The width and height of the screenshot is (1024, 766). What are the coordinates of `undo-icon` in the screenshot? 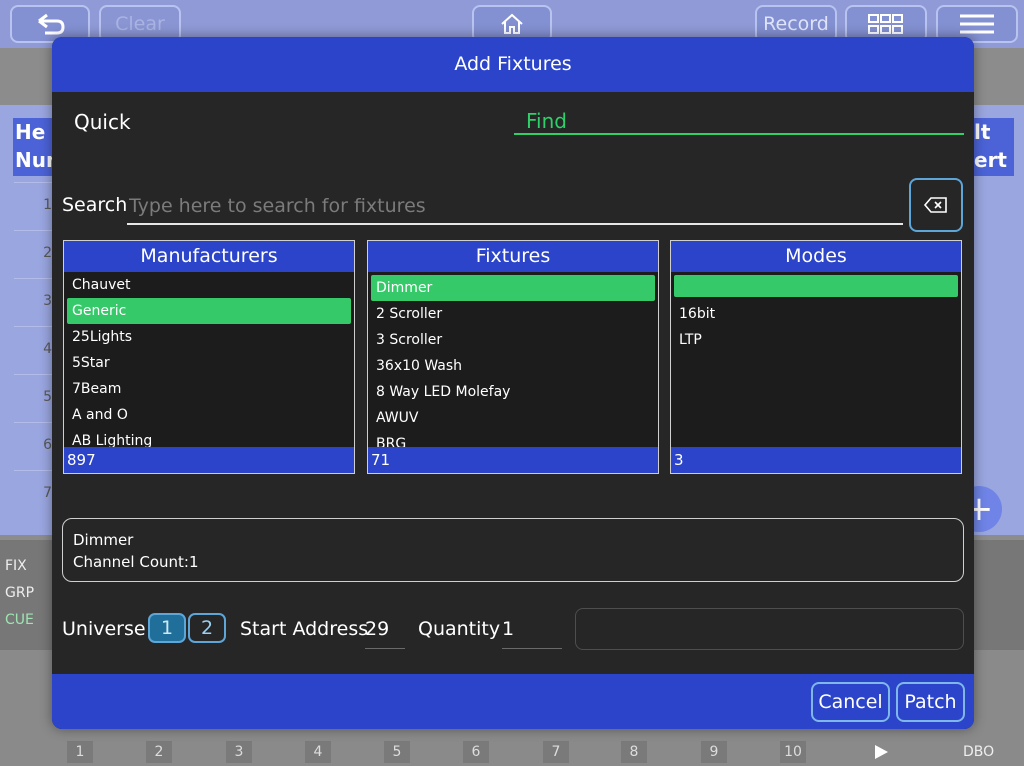 It's located at (51, 24).